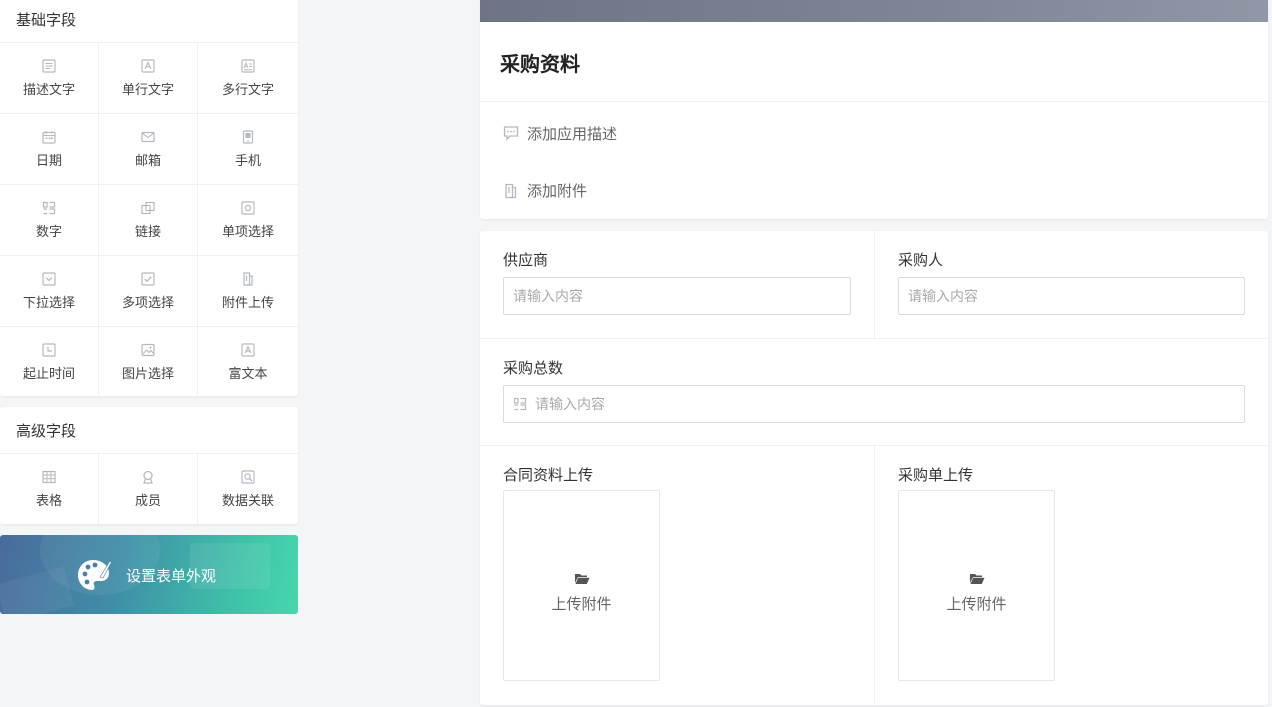 The width and height of the screenshot is (1272, 707). What do you see at coordinates (248, 78) in the screenshot?
I see `field-multi-line-text: 多行文字` at bounding box center [248, 78].